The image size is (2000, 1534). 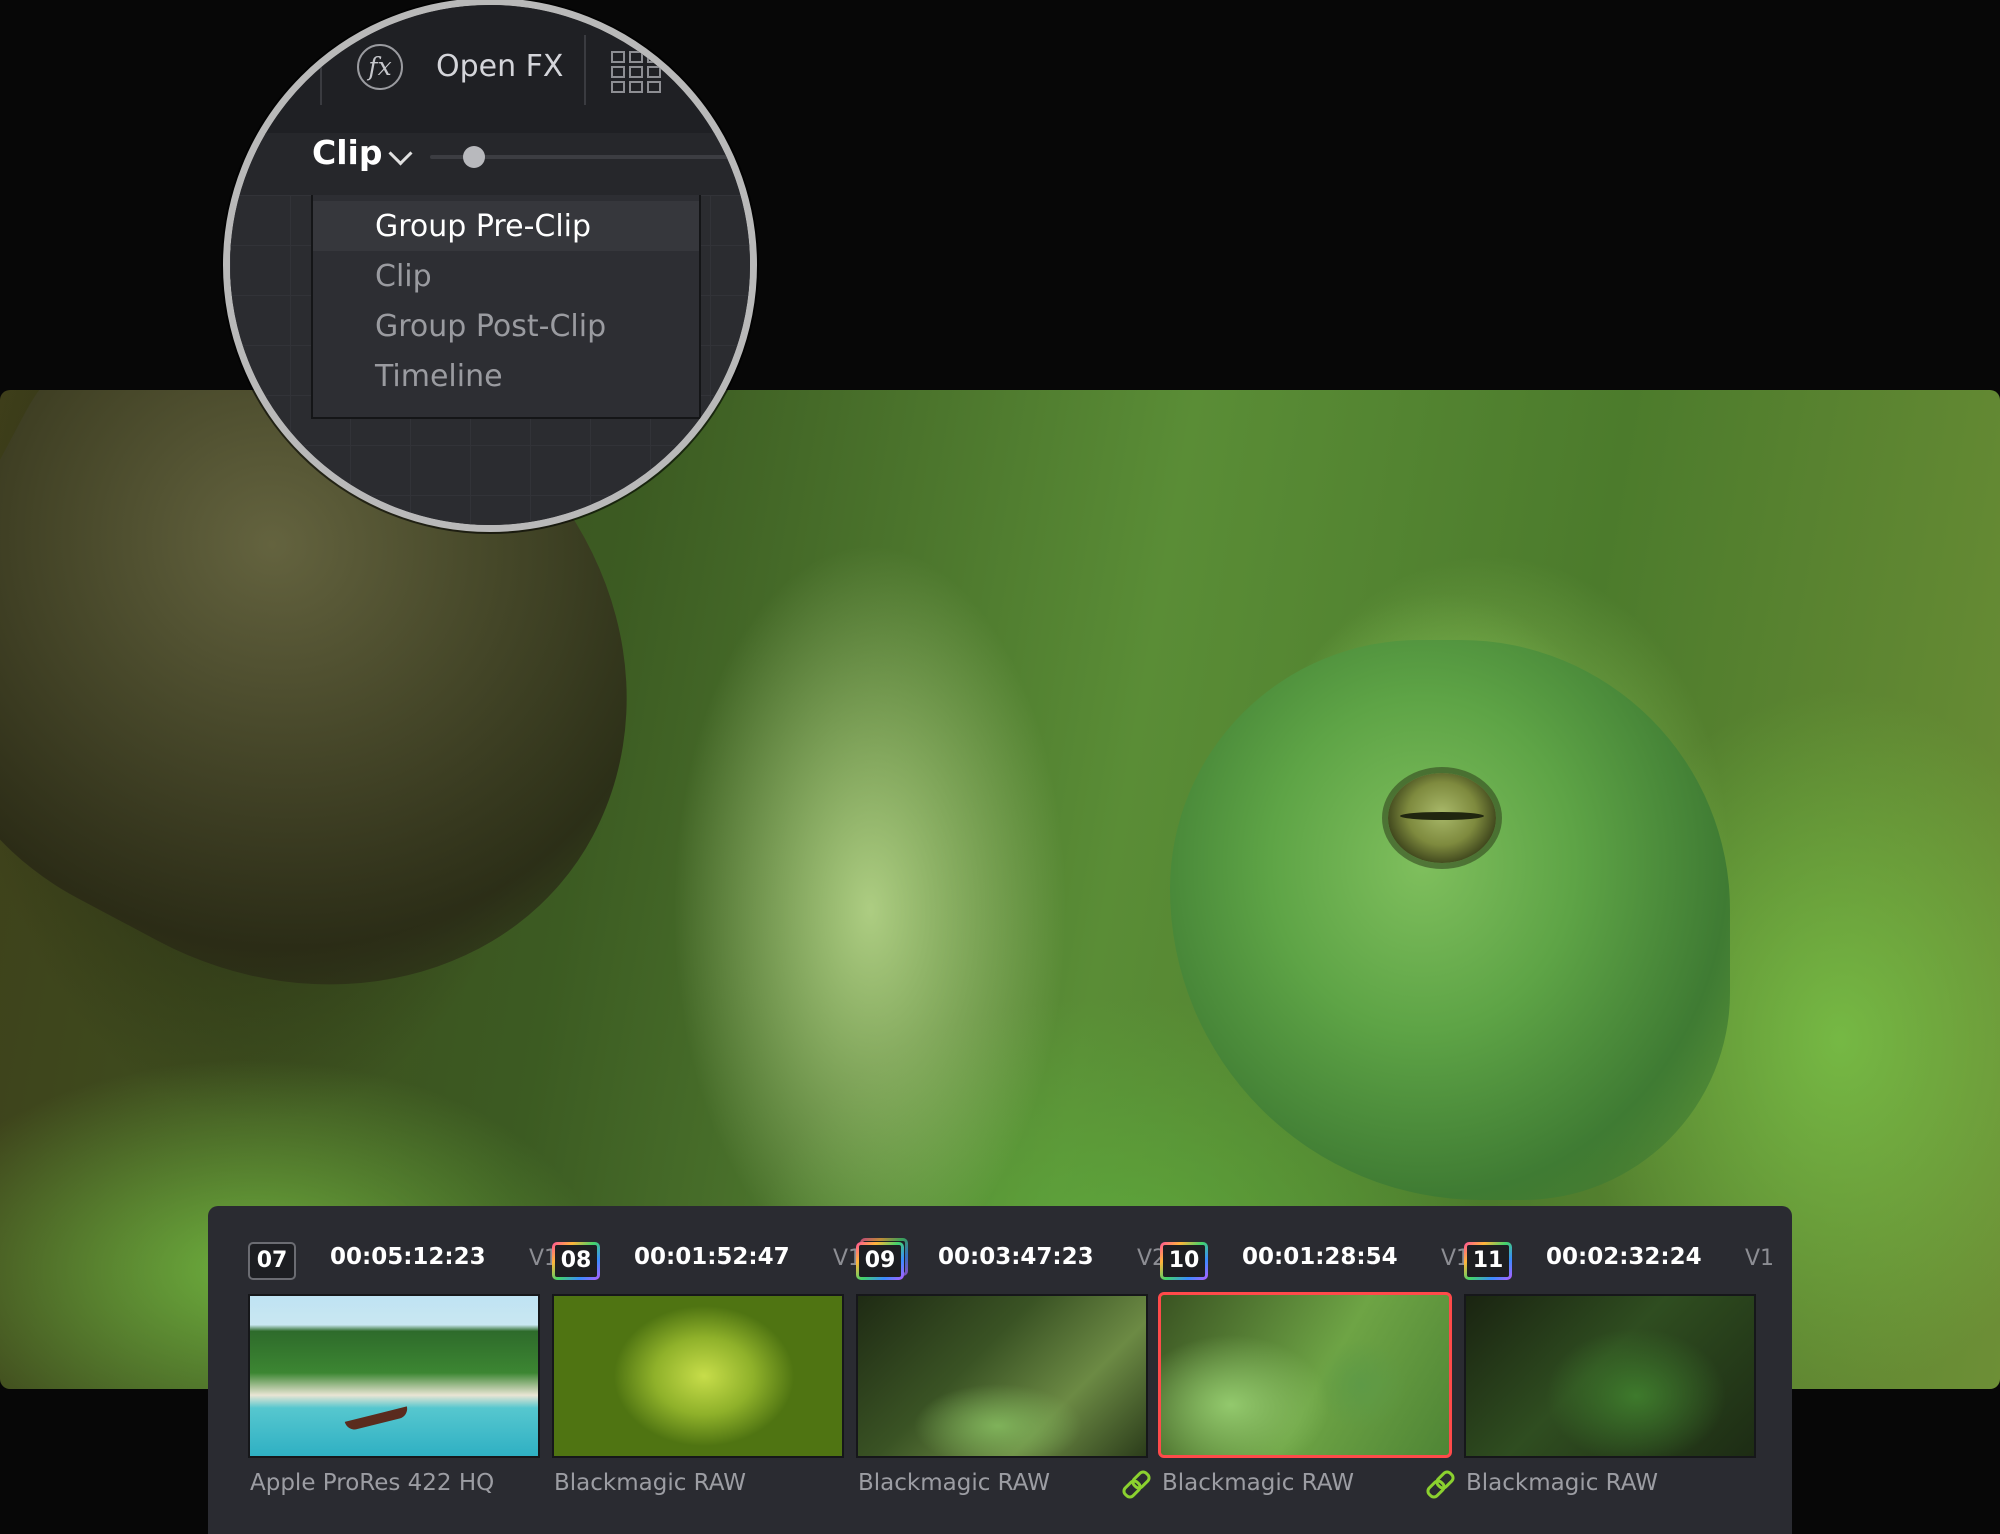 What do you see at coordinates (1450, 920) in the screenshot?
I see `frog-shape` at bounding box center [1450, 920].